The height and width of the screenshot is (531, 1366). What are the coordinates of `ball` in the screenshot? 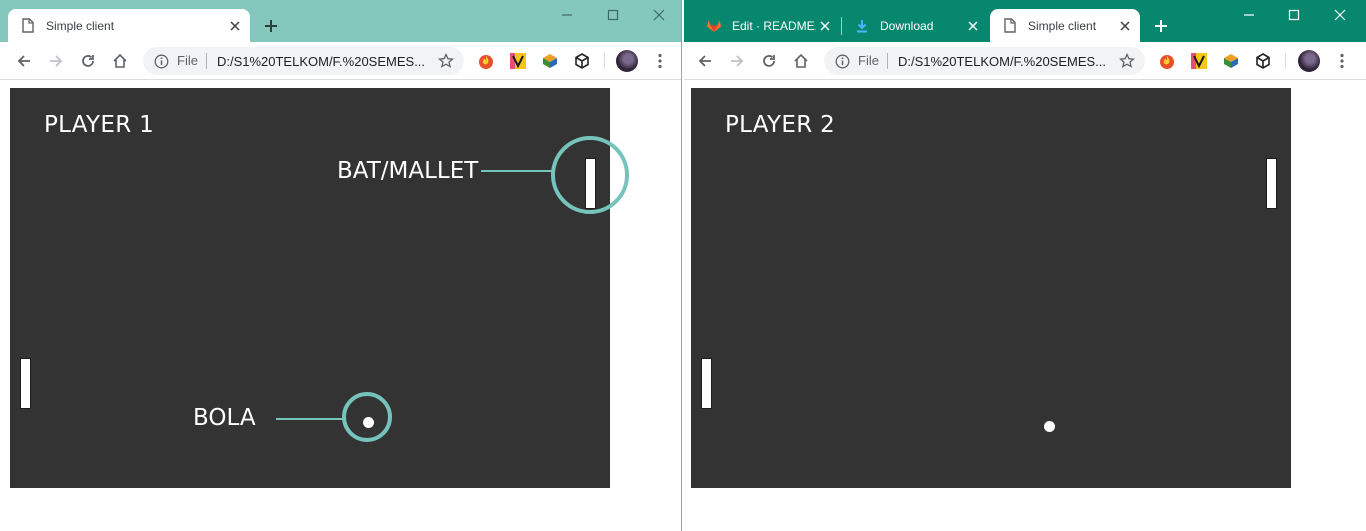 It's located at (1049, 426).